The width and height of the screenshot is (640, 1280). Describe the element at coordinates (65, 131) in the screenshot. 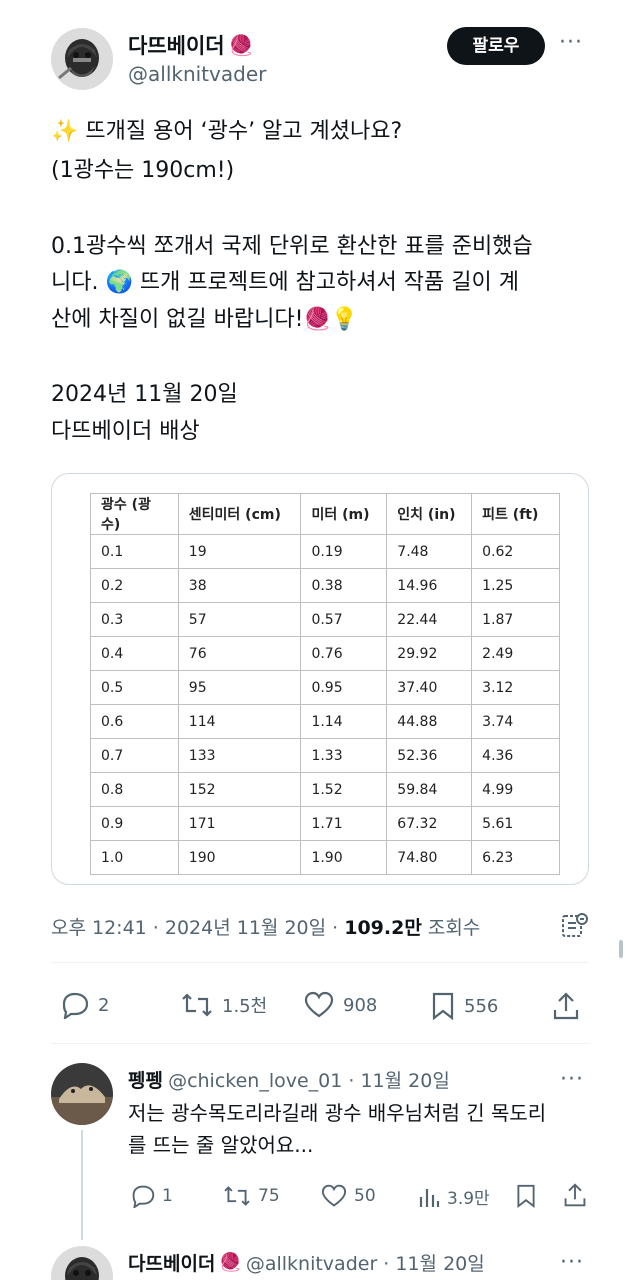

I see `sparkles-emoji-icon: ✨` at that location.